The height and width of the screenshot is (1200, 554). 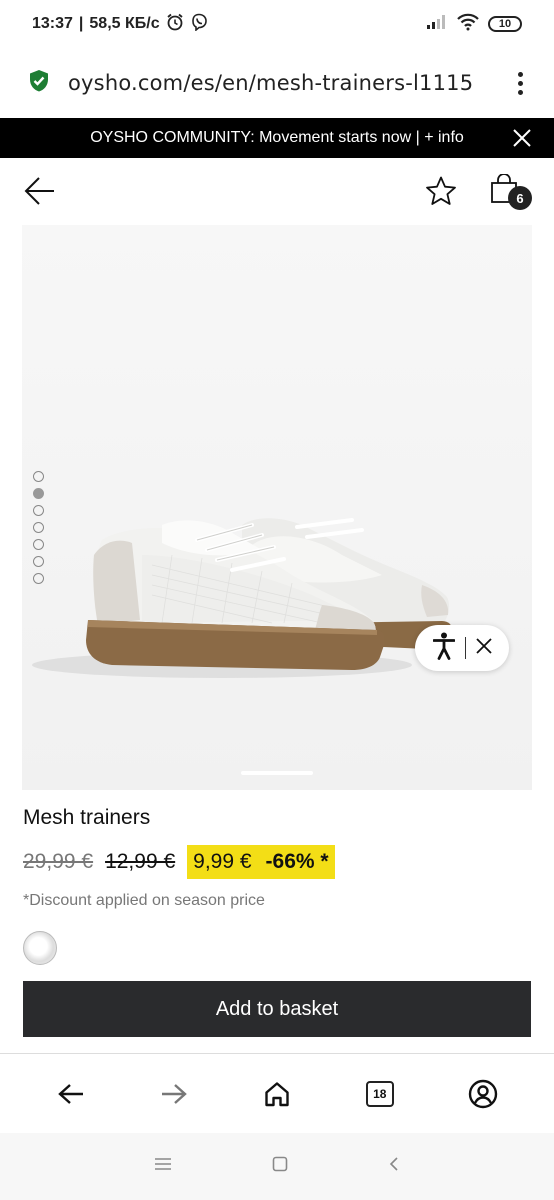 I want to click on home-icon, so click(x=277, y=1094).